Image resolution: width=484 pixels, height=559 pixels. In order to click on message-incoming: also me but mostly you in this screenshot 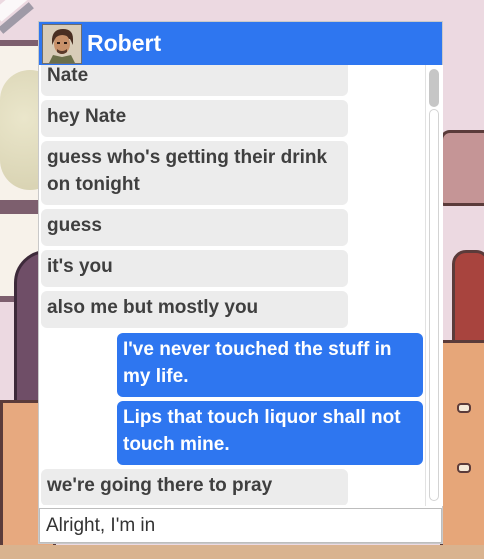, I will do `click(194, 309)`.